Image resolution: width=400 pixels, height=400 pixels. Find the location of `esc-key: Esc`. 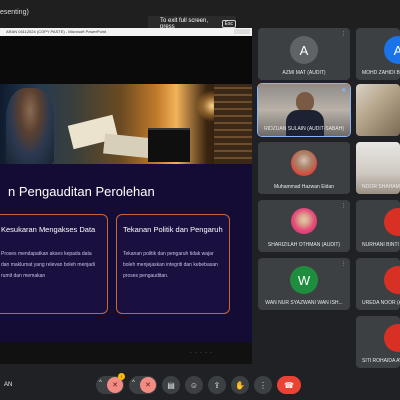

esc-key: Esc is located at coordinates (228, 24).